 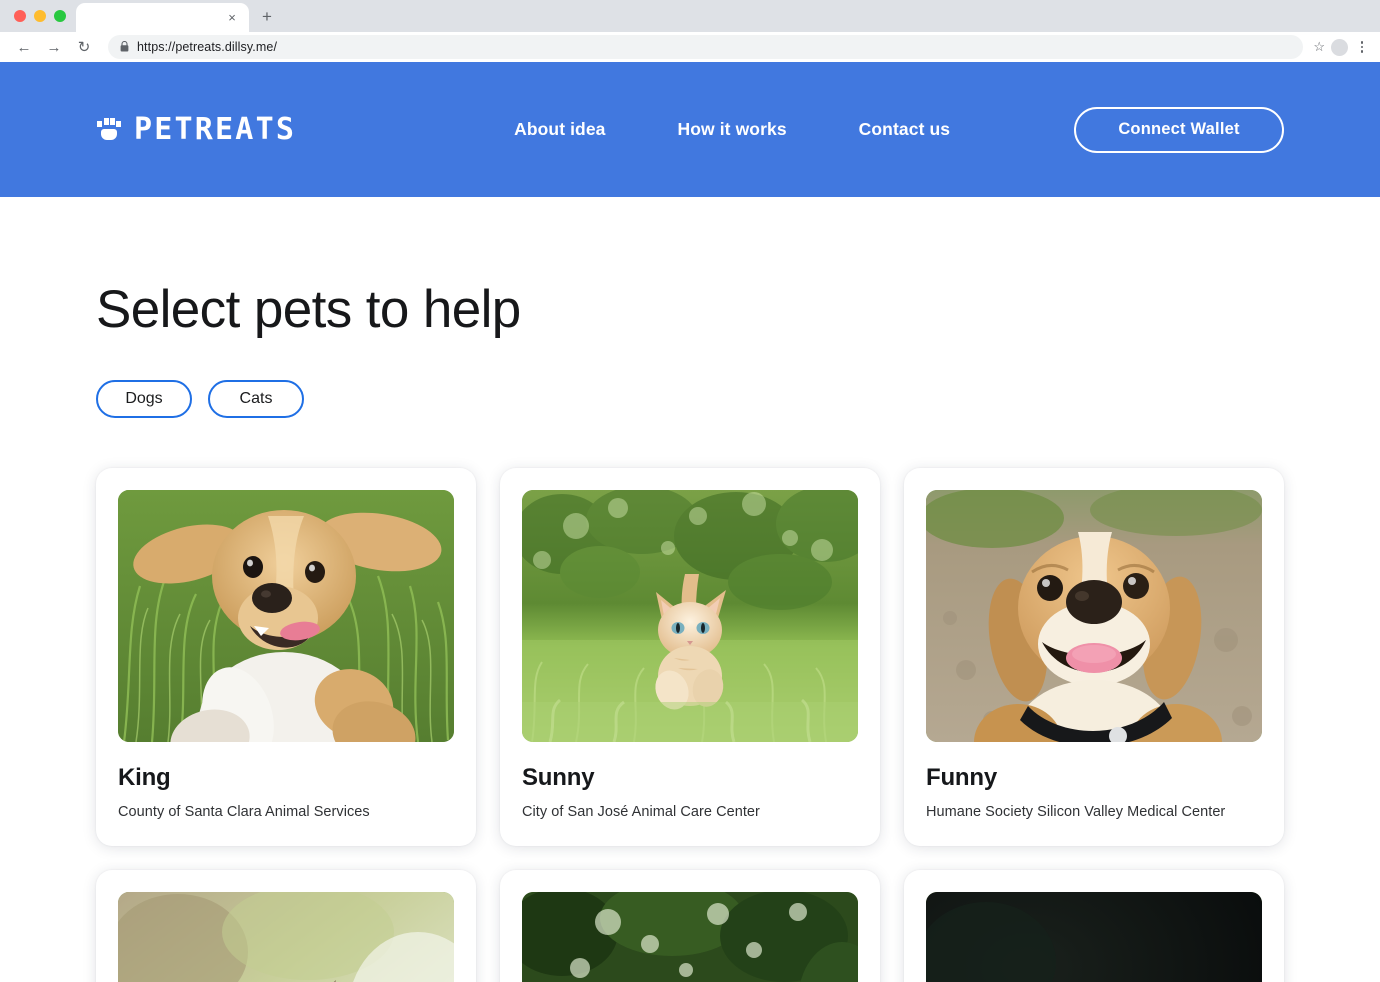 I want to click on pet-name: King, so click(x=144, y=777).